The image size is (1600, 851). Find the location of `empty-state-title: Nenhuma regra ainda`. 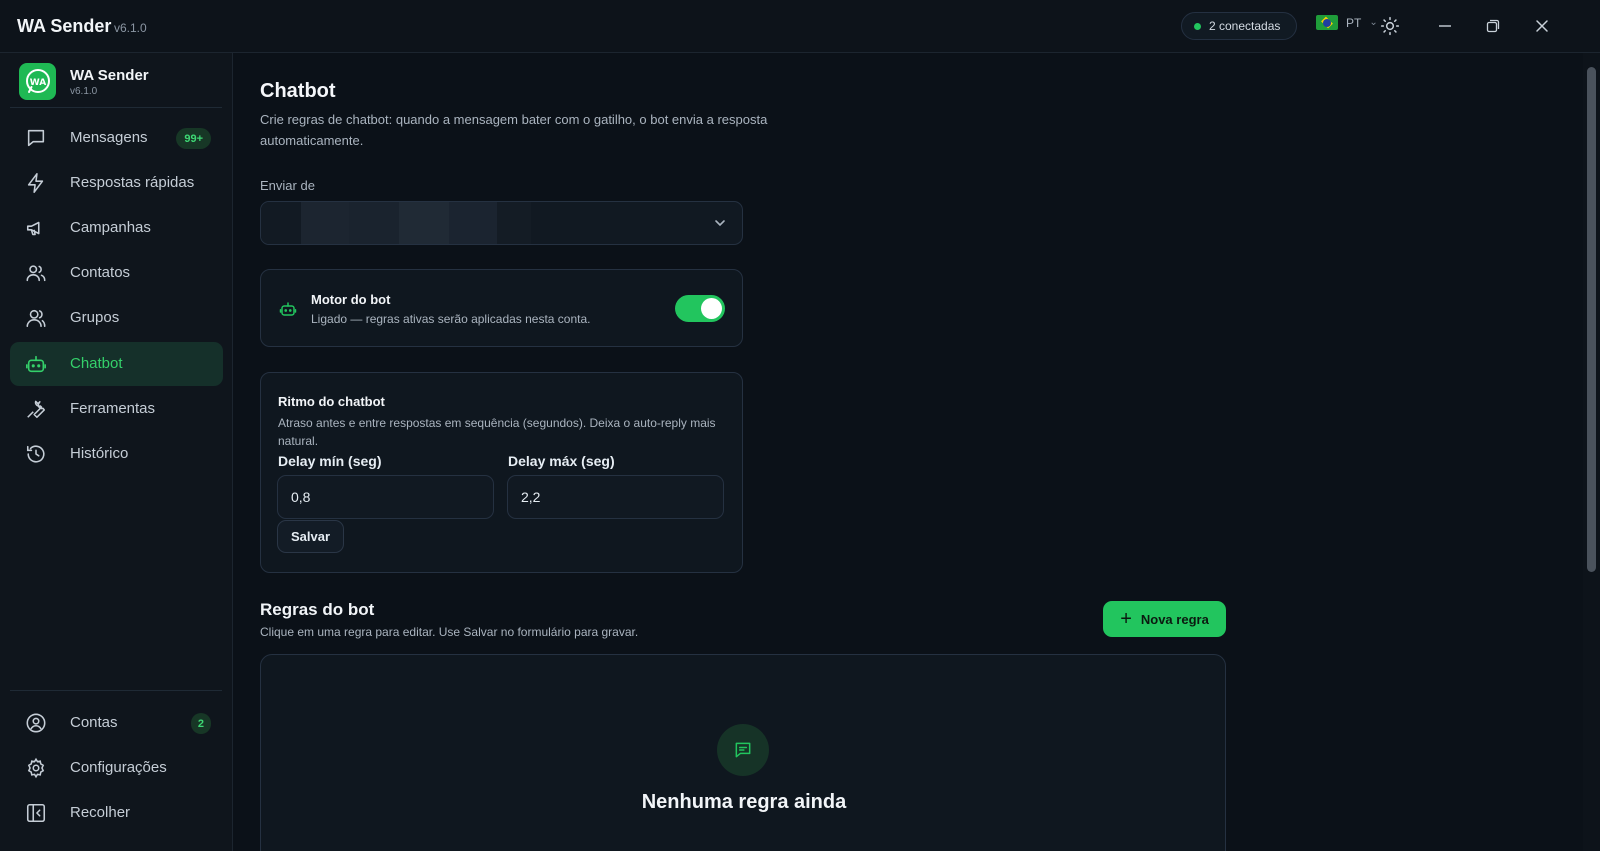

empty-state-title: Nenhuma regra ainda is located at coordinates (744, 802).